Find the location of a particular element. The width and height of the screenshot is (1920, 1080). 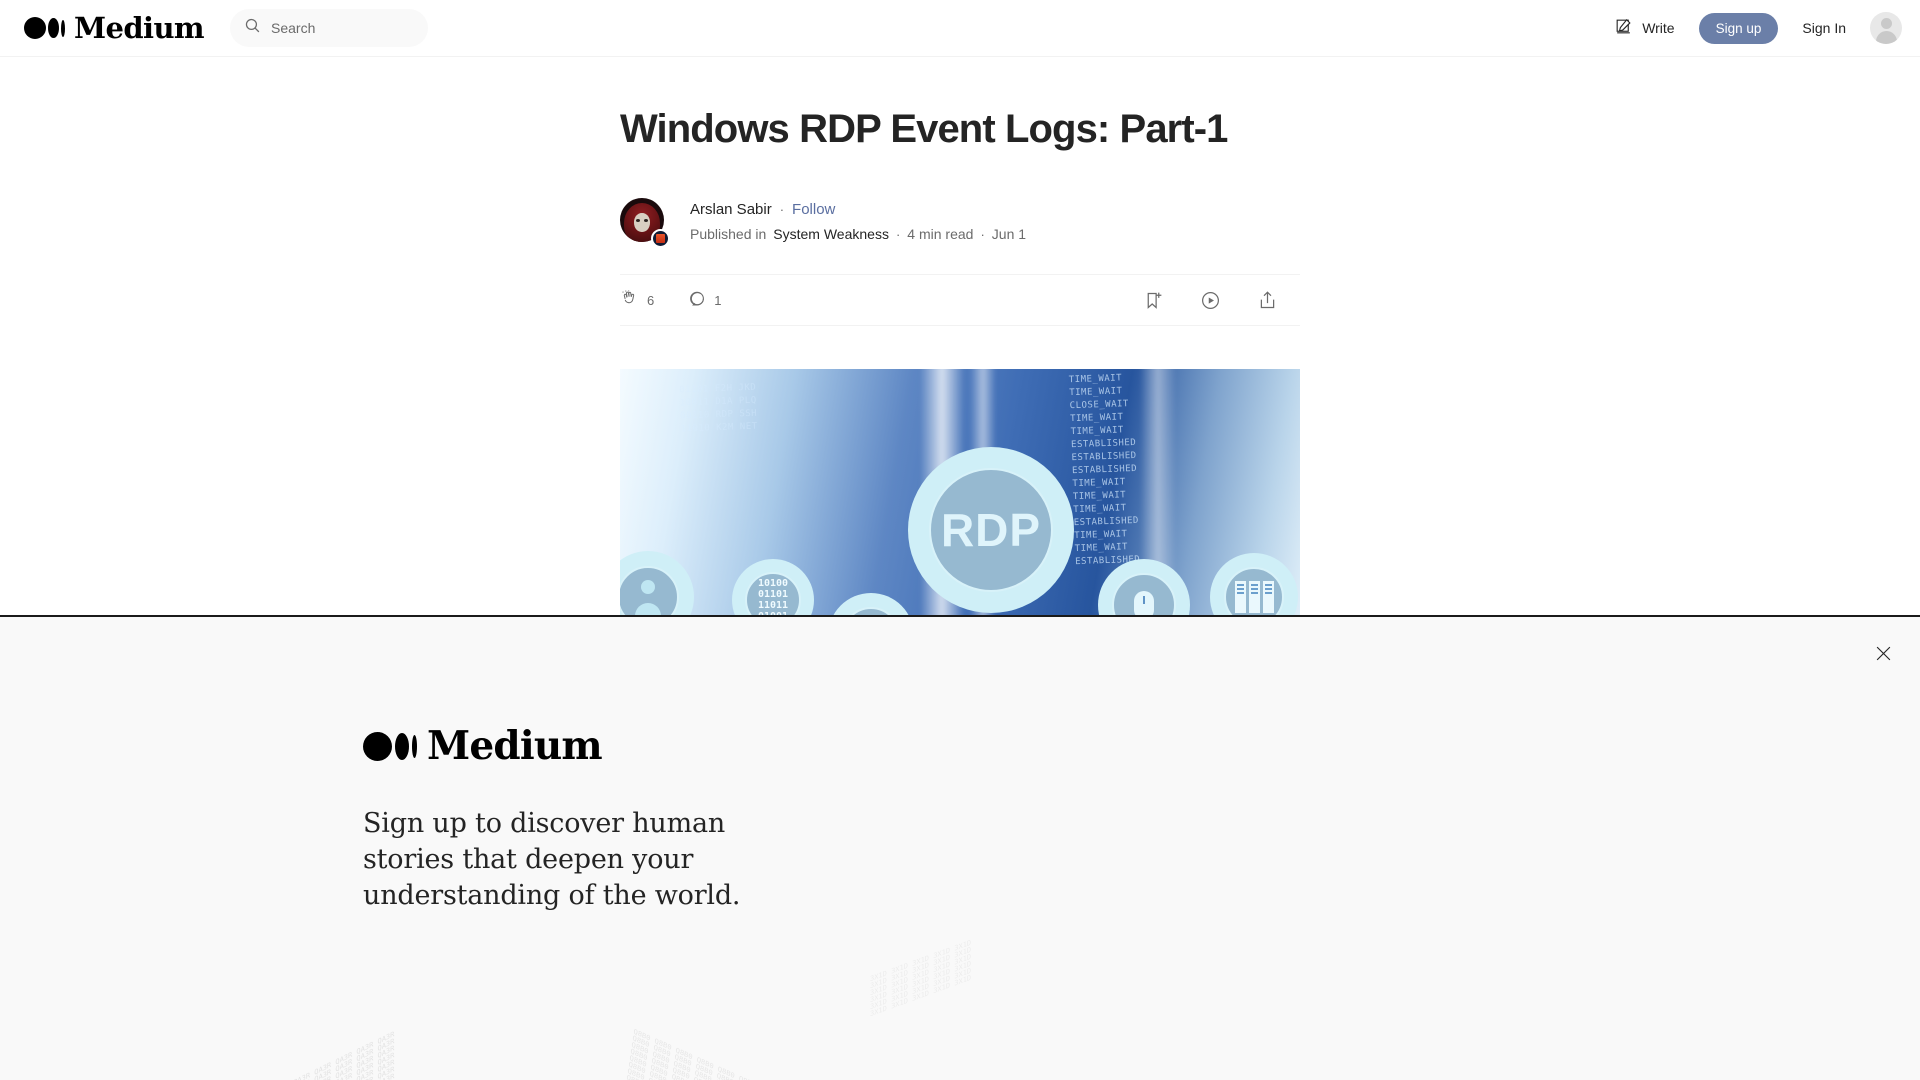

publication-badge-icon is located at coordinates (660, 238).